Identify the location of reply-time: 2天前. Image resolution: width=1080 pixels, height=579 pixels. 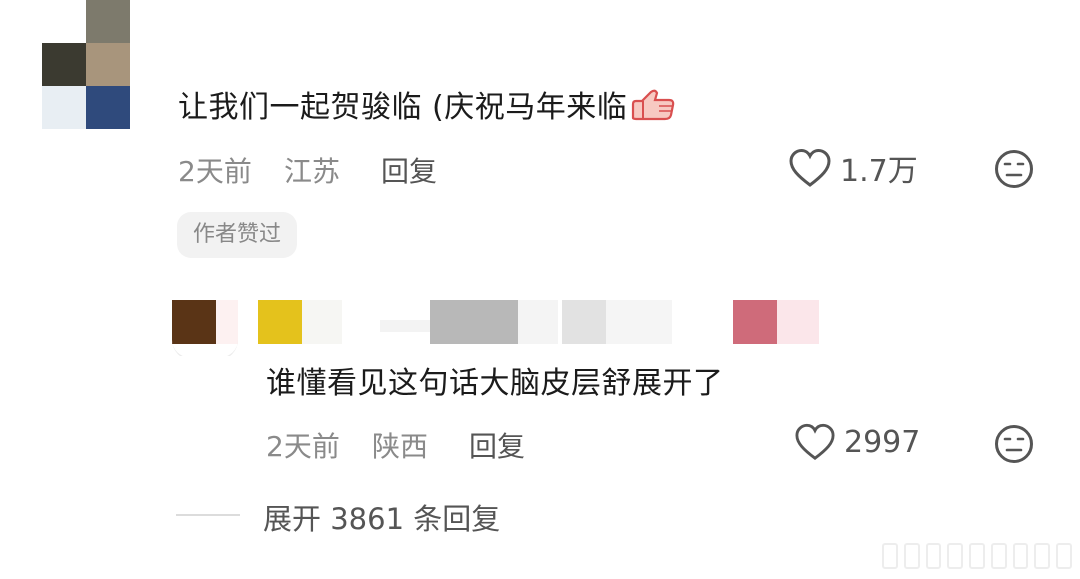
(303, 446).